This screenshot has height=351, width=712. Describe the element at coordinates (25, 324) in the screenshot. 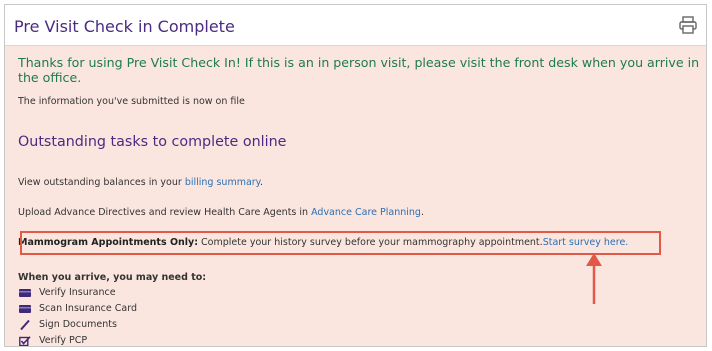

I see `pen-icon` at that location.